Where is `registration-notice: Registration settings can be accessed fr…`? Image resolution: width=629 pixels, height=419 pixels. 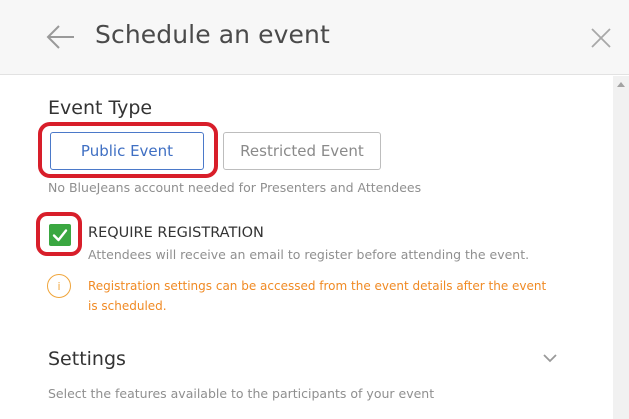 registration-notice: Registration settings can be accessed fr… is located at coordinates (317, 296).